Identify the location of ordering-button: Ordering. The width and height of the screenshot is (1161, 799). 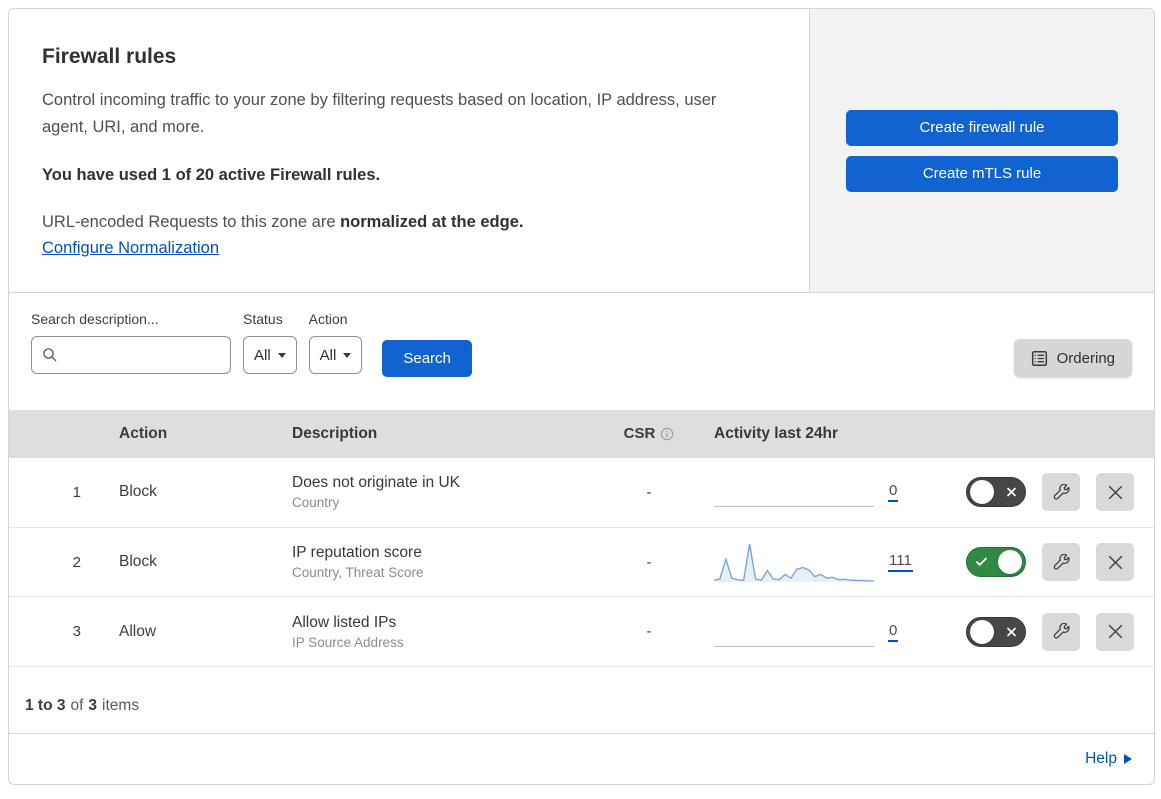
(1072, 358).